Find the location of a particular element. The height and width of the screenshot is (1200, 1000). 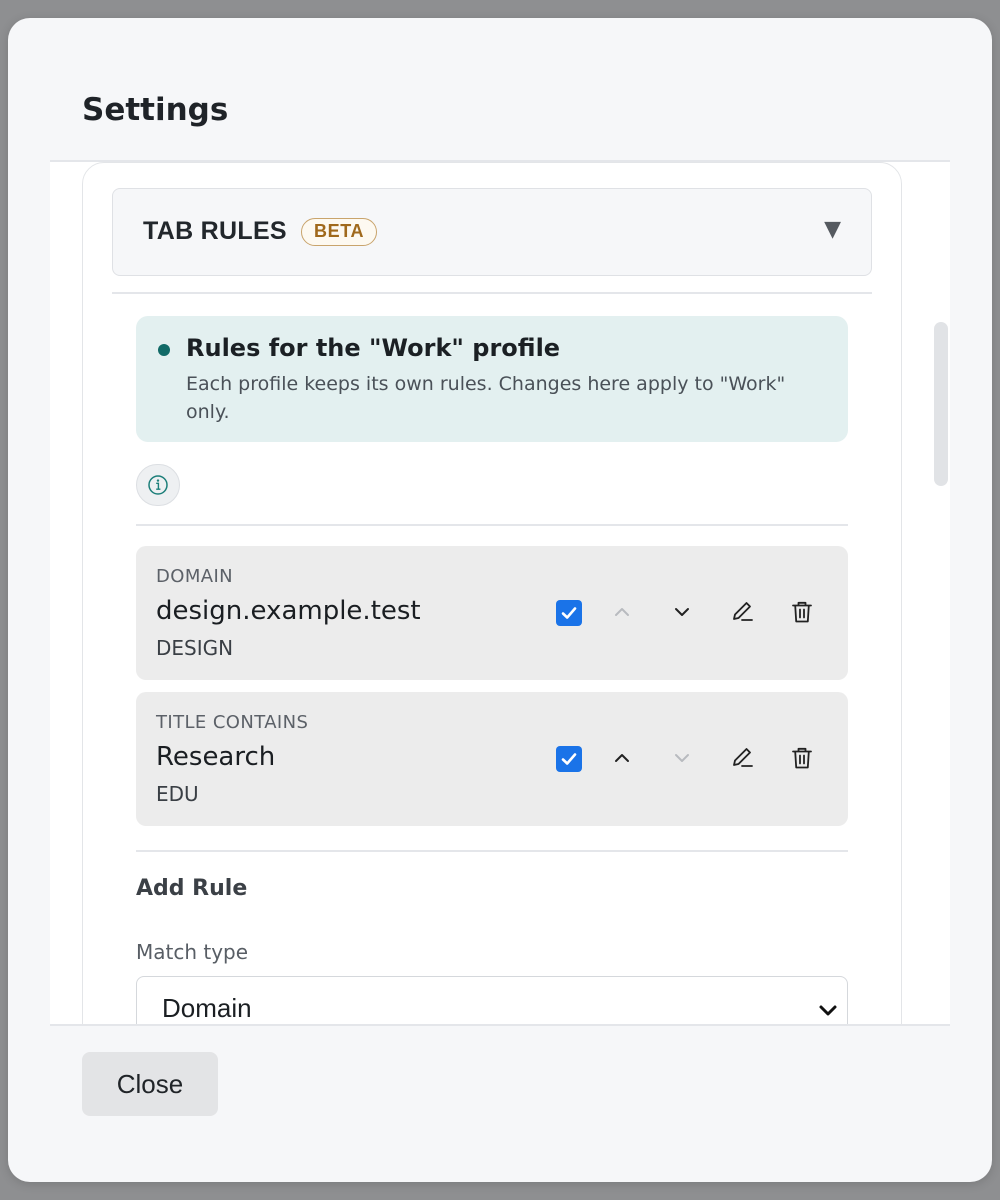

close-button: Close is located at coordinates (150, 1084).